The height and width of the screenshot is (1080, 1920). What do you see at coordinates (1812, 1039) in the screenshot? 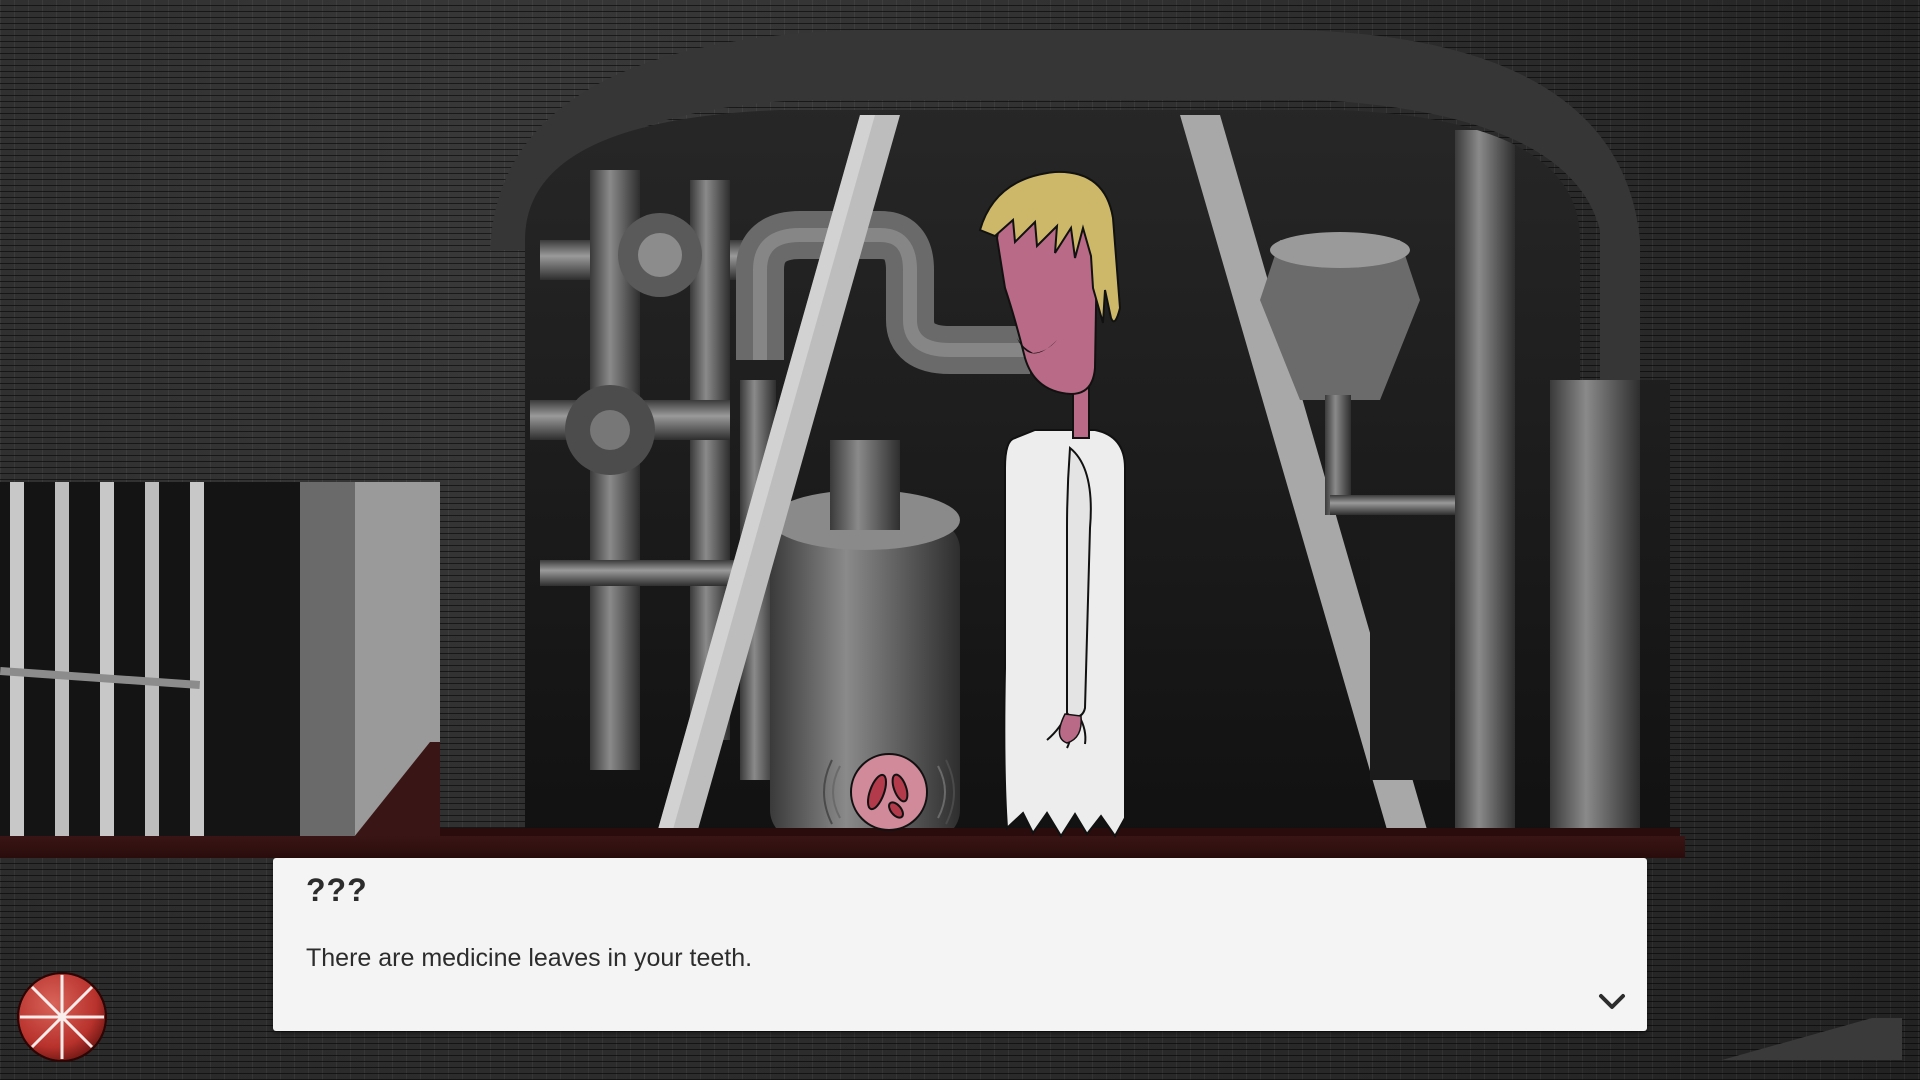
I see `corner-decoration` at bounding box center [1812, 1039].